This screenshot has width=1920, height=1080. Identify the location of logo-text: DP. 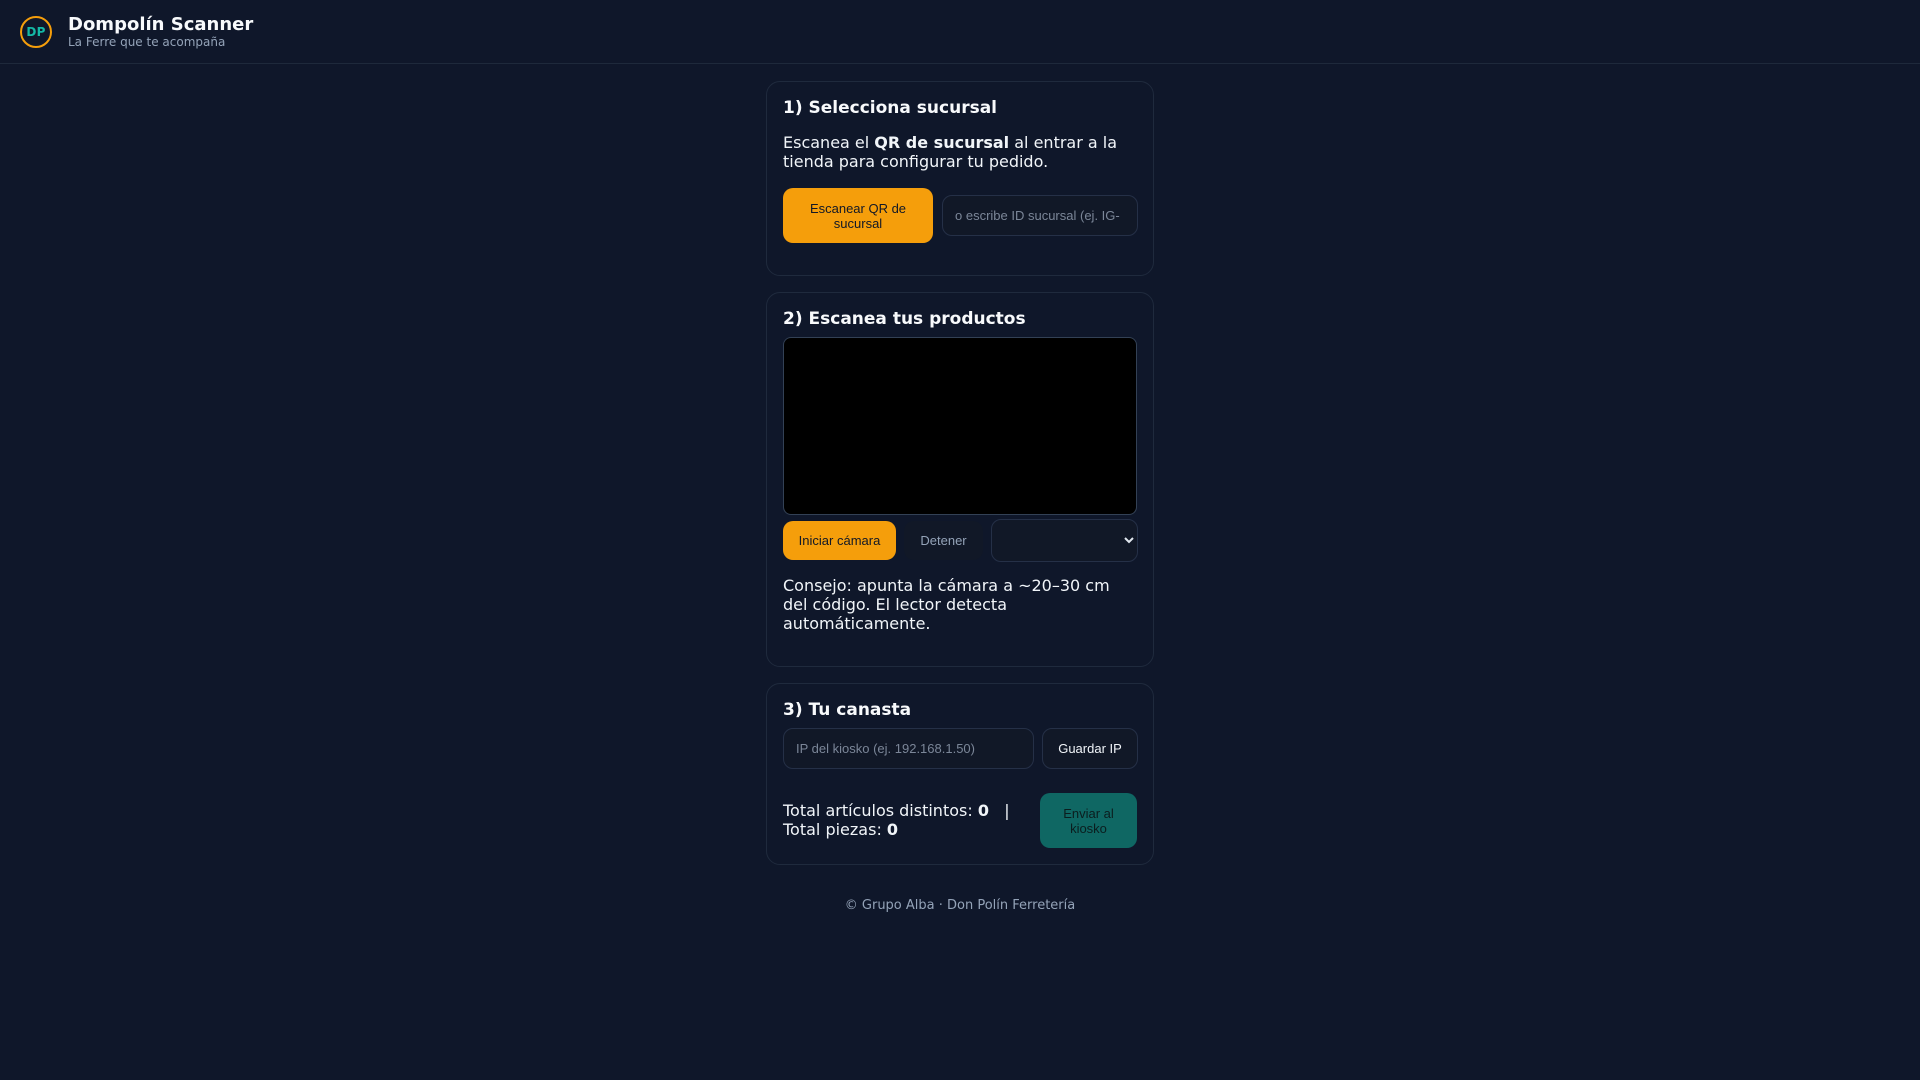
(36, 31).